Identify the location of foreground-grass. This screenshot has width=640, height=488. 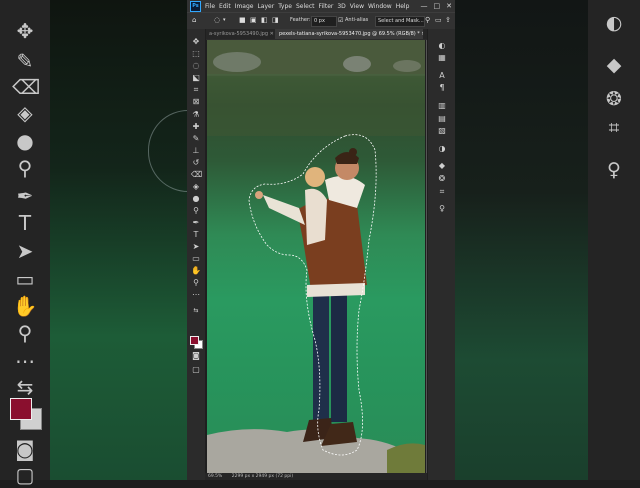
(406, 458).